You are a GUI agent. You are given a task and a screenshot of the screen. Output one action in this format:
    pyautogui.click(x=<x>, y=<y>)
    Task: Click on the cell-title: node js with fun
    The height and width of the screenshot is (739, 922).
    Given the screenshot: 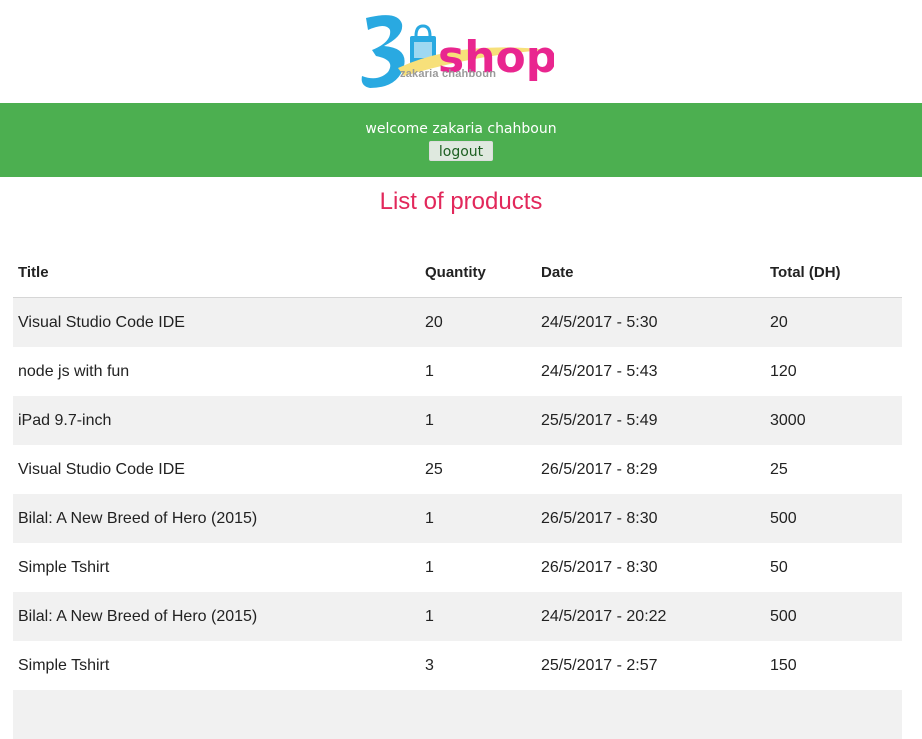 What is the action you would take?
    pyautogui.click(x=74, y=371)
    